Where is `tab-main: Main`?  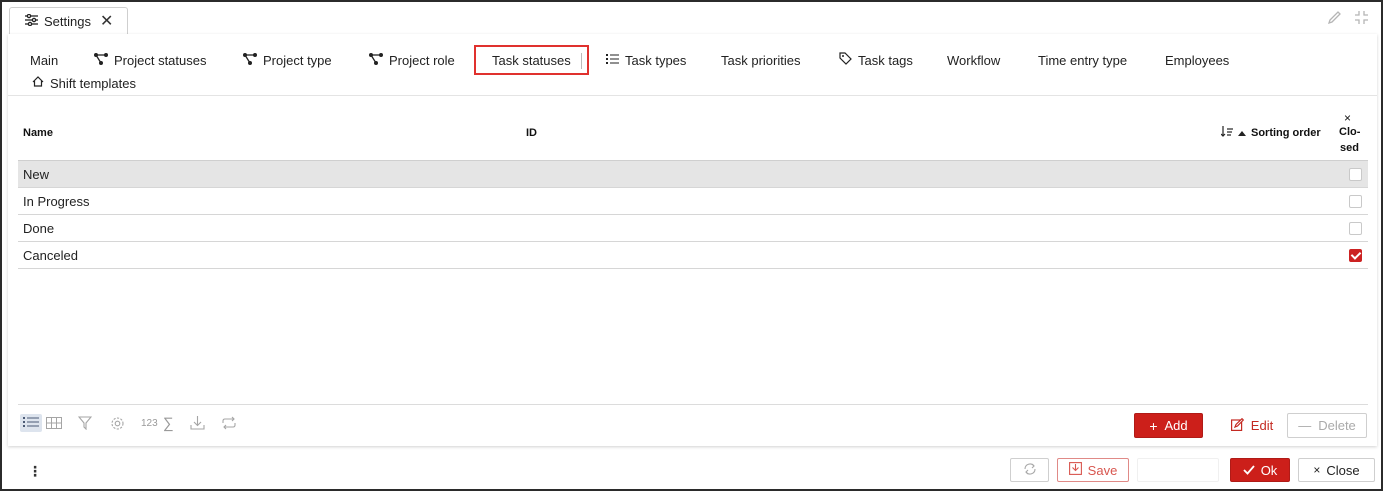
tab-main: Main is located at coordinates (44, 60).